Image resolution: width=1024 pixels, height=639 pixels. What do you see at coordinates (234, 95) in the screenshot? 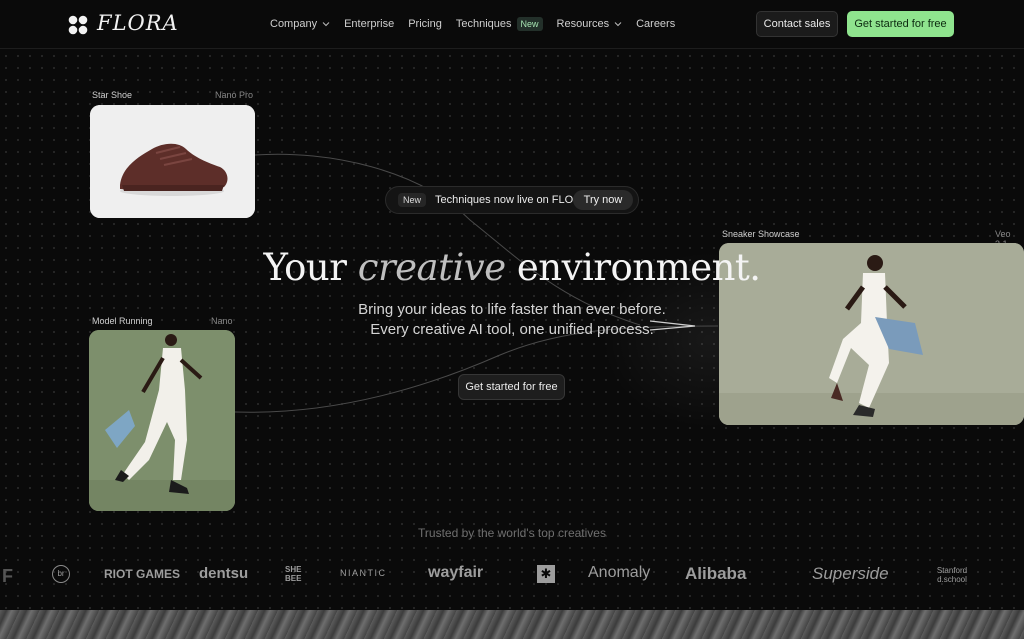
I see `card-model-star-shoe: Nano Pro` at bounding box center [234, 95].